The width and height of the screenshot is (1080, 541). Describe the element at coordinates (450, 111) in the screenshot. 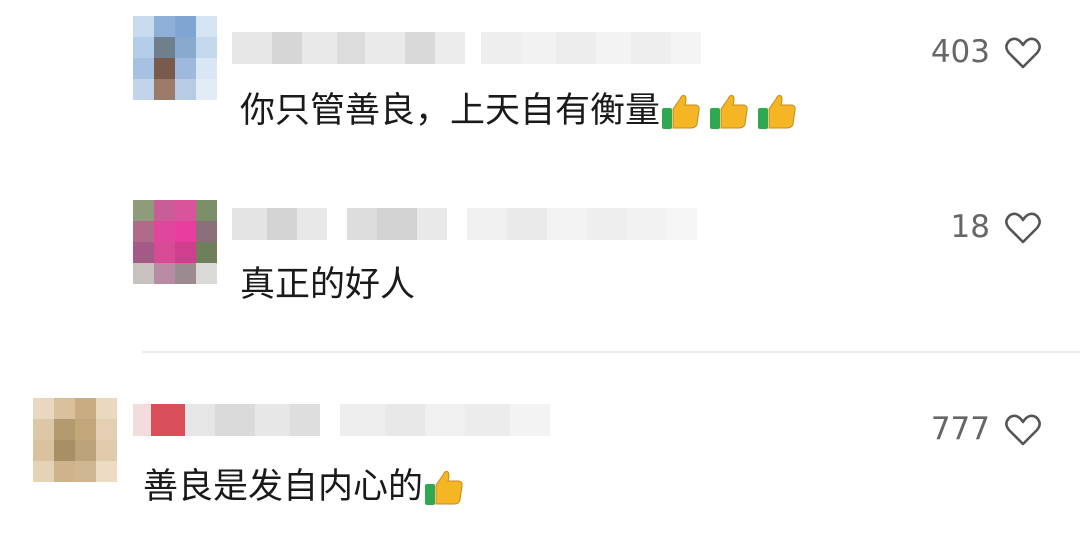

I see `comment-body: 你只管善良，上天自有衡量` at that location.